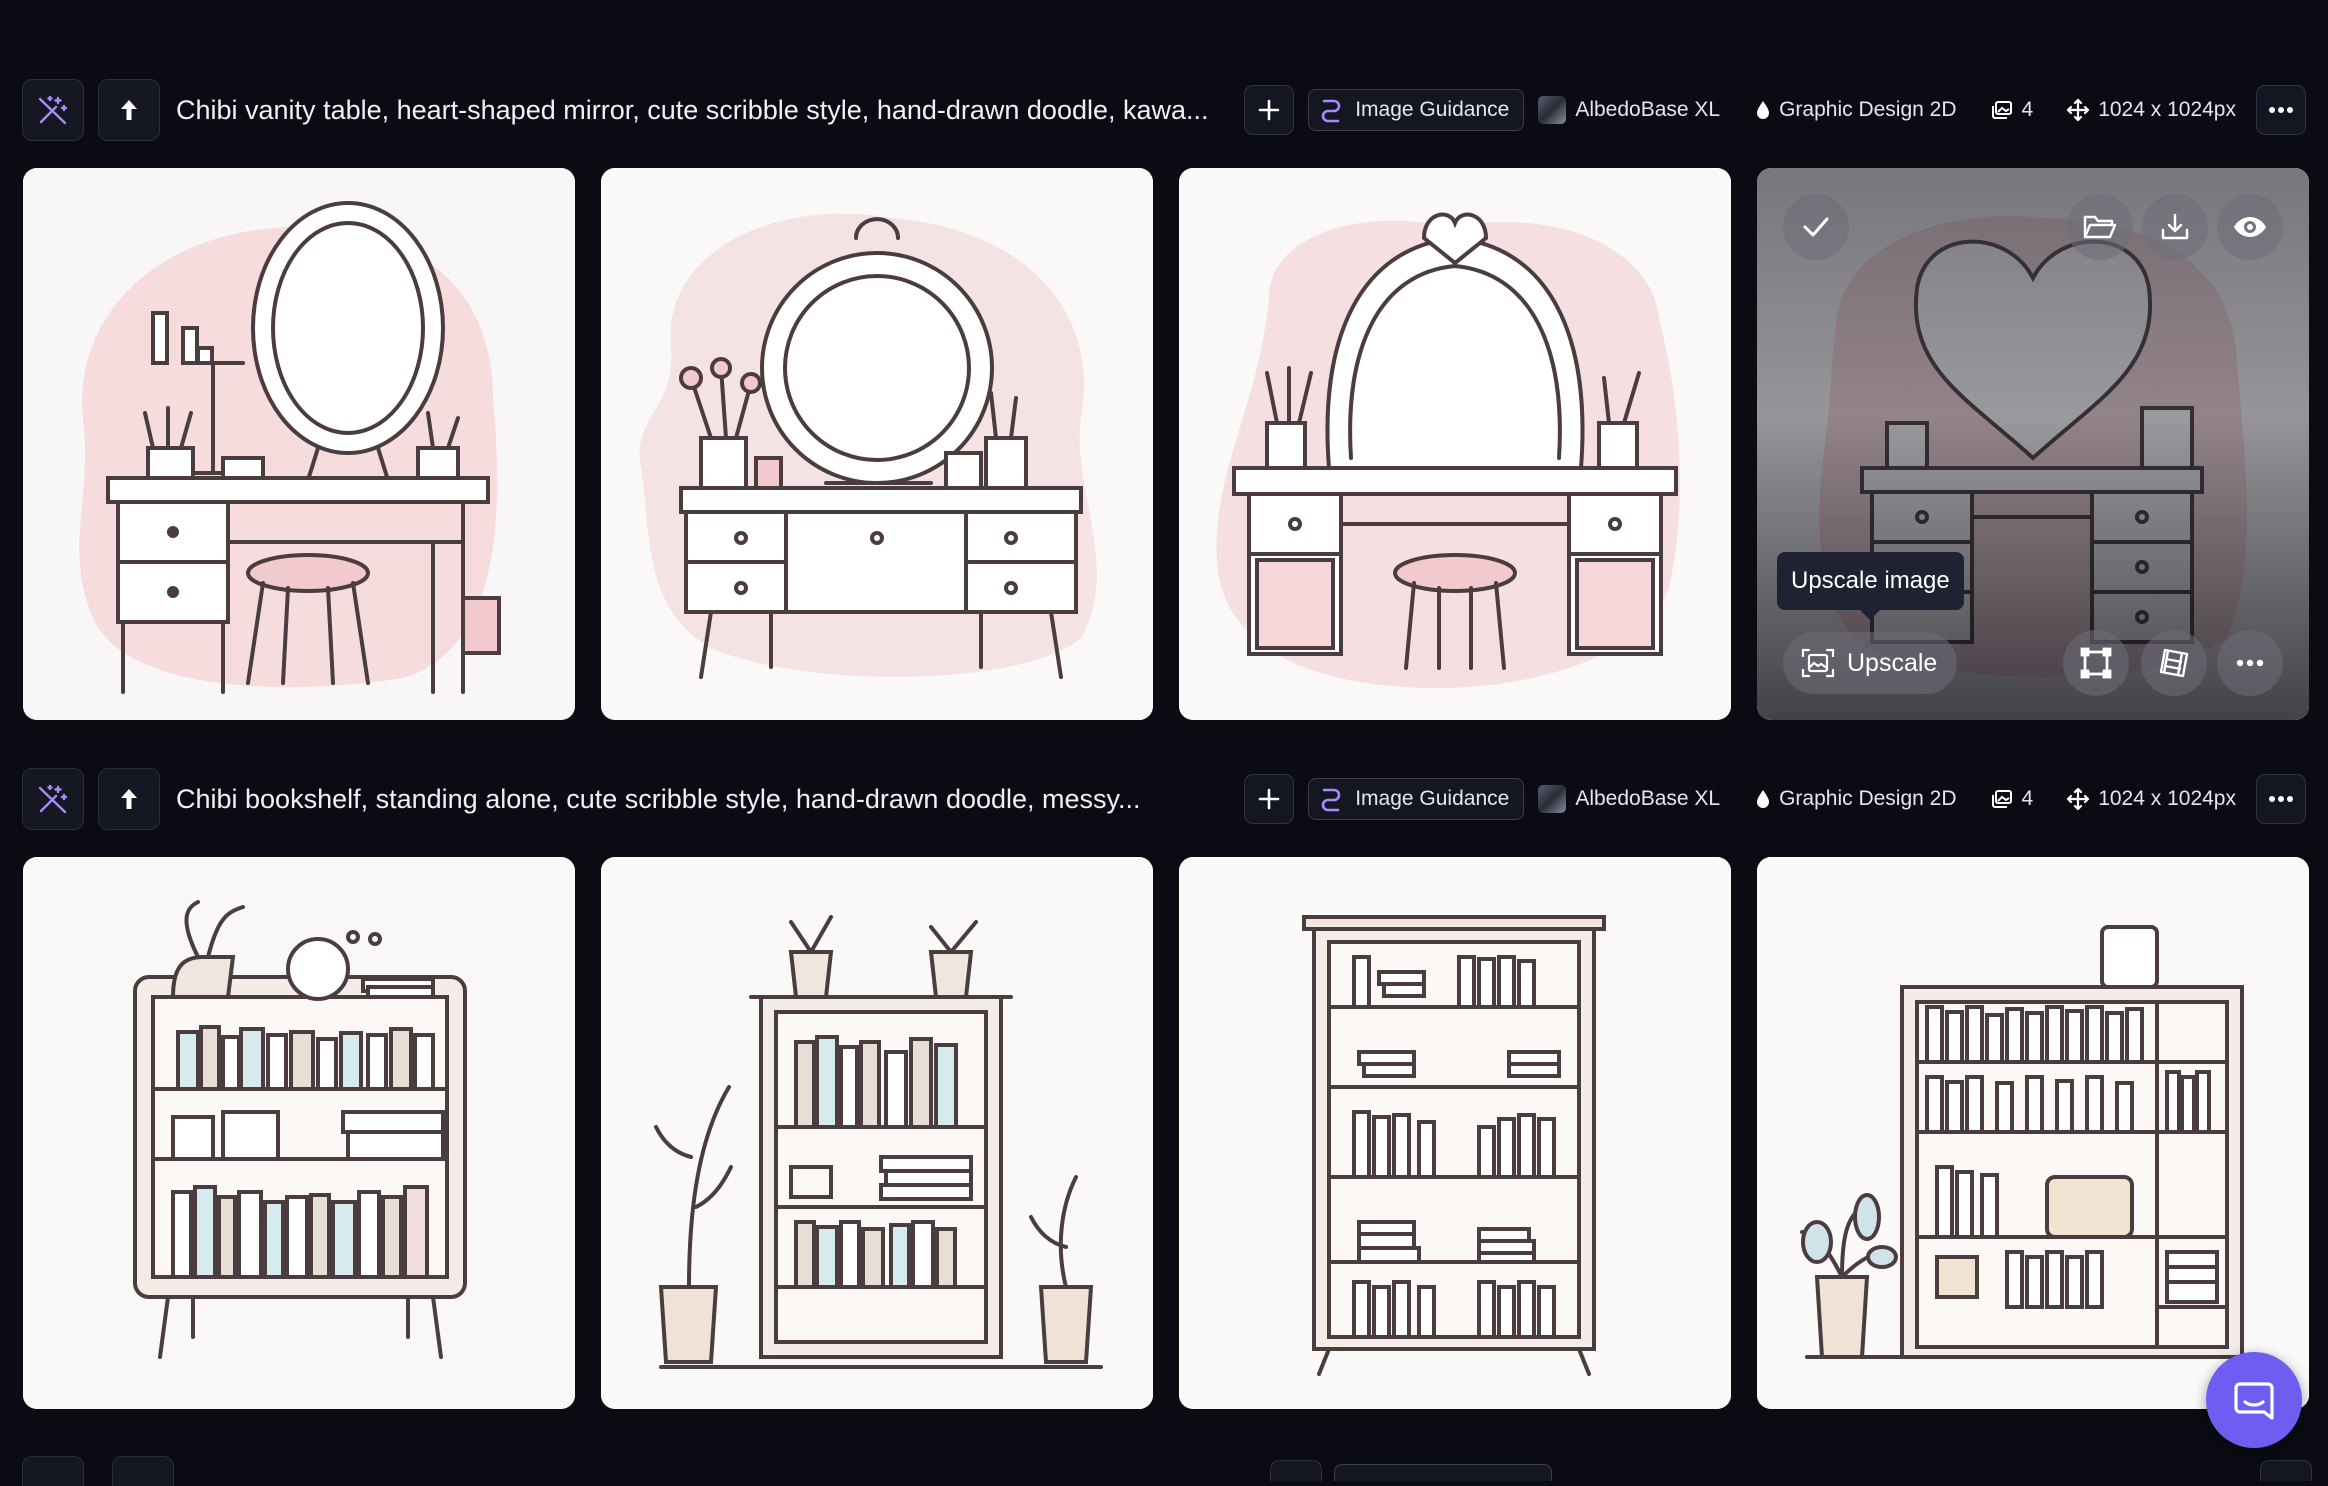  I want to click on film-icon, so click(2174, 663).